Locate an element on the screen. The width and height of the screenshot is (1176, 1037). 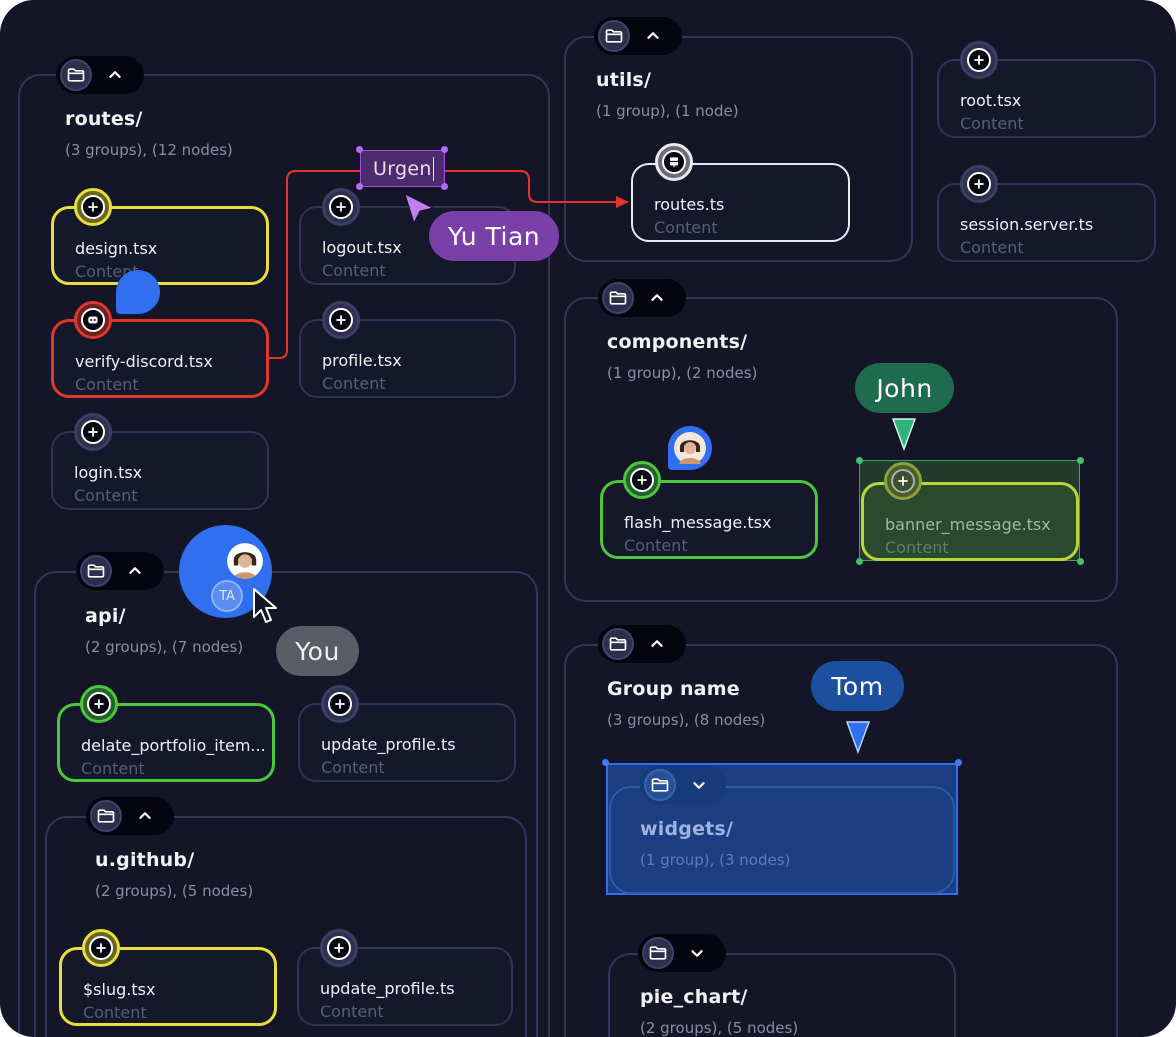
group-group-name-header is located at coordinates (642, 644).